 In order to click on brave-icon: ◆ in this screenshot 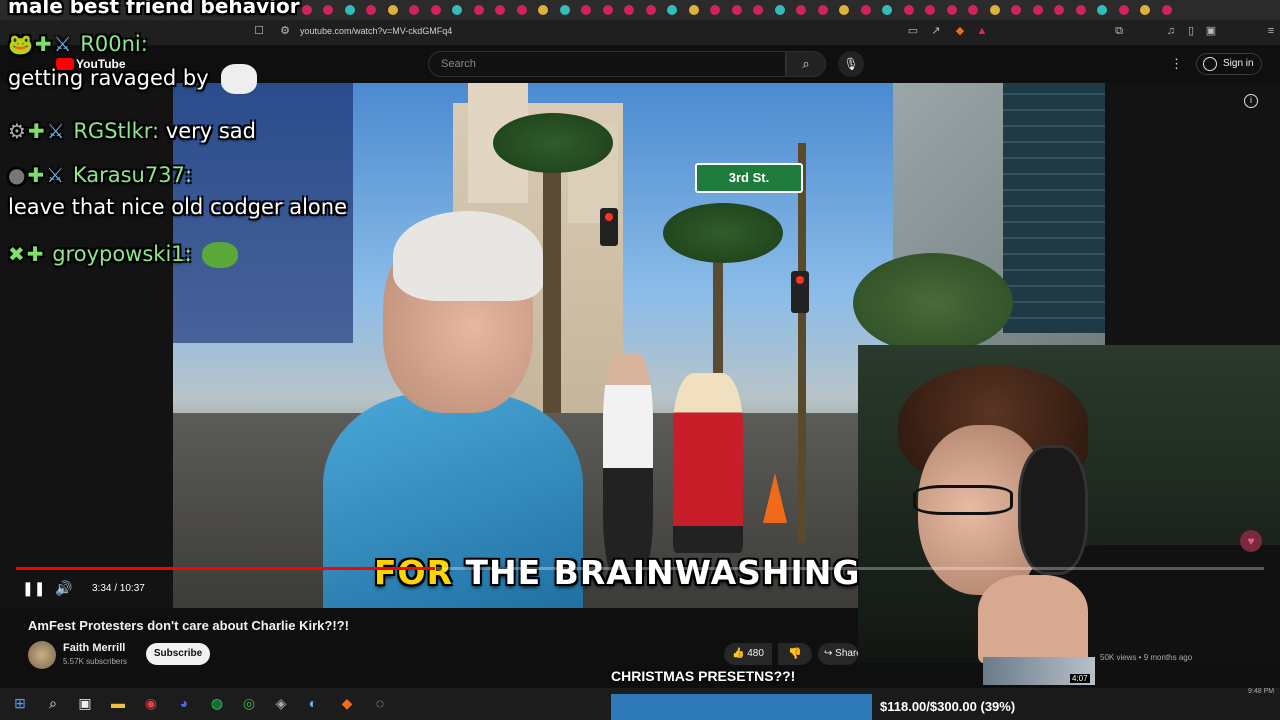, I will do `click(347, 703)`.